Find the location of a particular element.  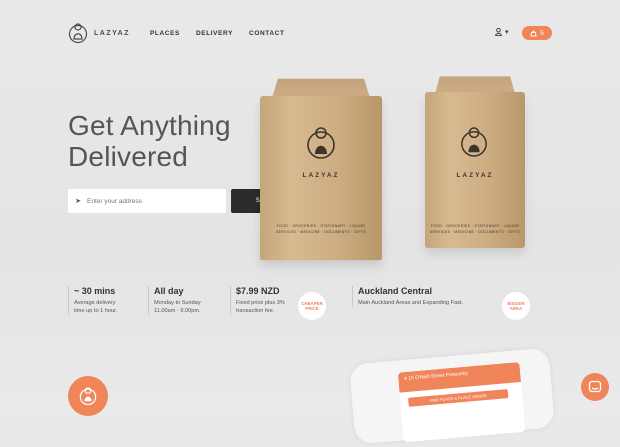

address-input is located at coordinates (152, 201).